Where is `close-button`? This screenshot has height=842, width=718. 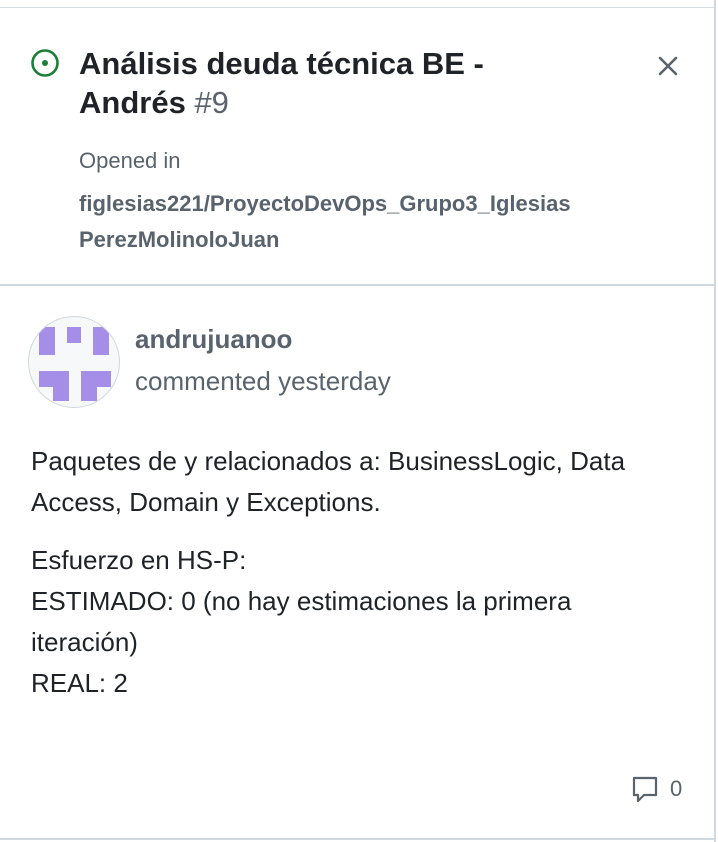 close-button is located at coordinates (668, 66).